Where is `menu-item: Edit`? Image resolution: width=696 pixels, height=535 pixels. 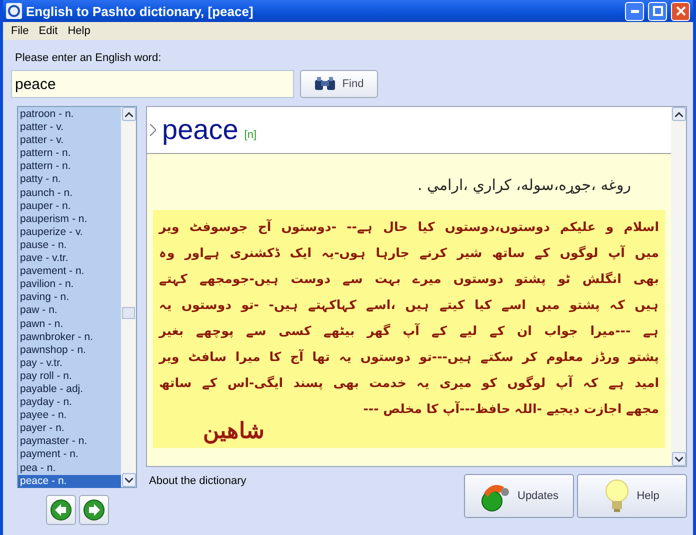
menu-item: Edit is located at coordinates (48, 31).